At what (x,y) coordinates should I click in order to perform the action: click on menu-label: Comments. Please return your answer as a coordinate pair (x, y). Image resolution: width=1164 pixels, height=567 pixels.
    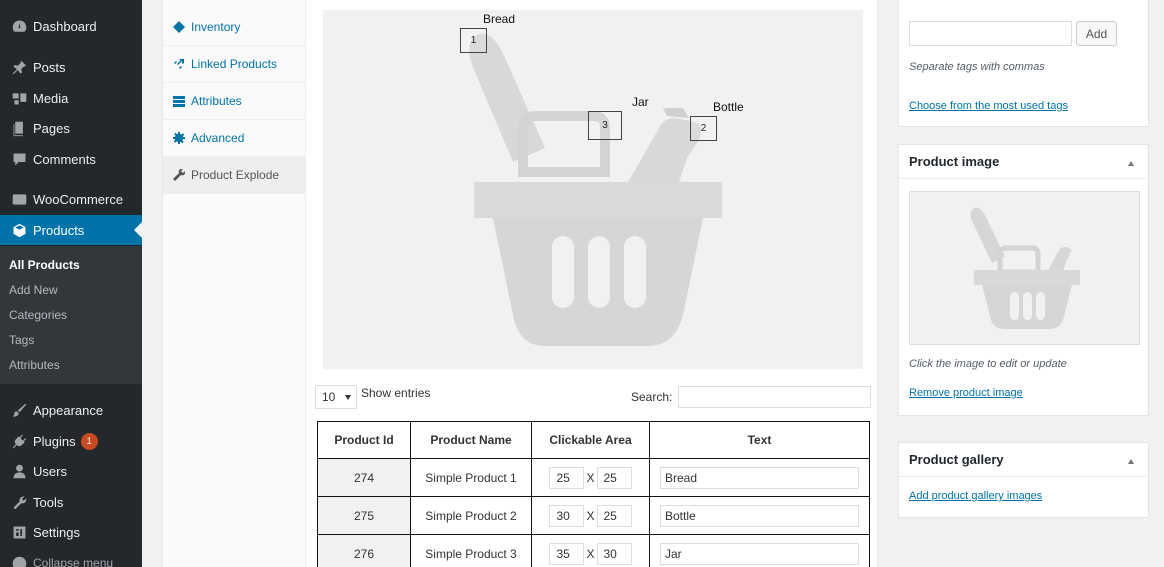
    Looking at the image, I should click on (64, 159).